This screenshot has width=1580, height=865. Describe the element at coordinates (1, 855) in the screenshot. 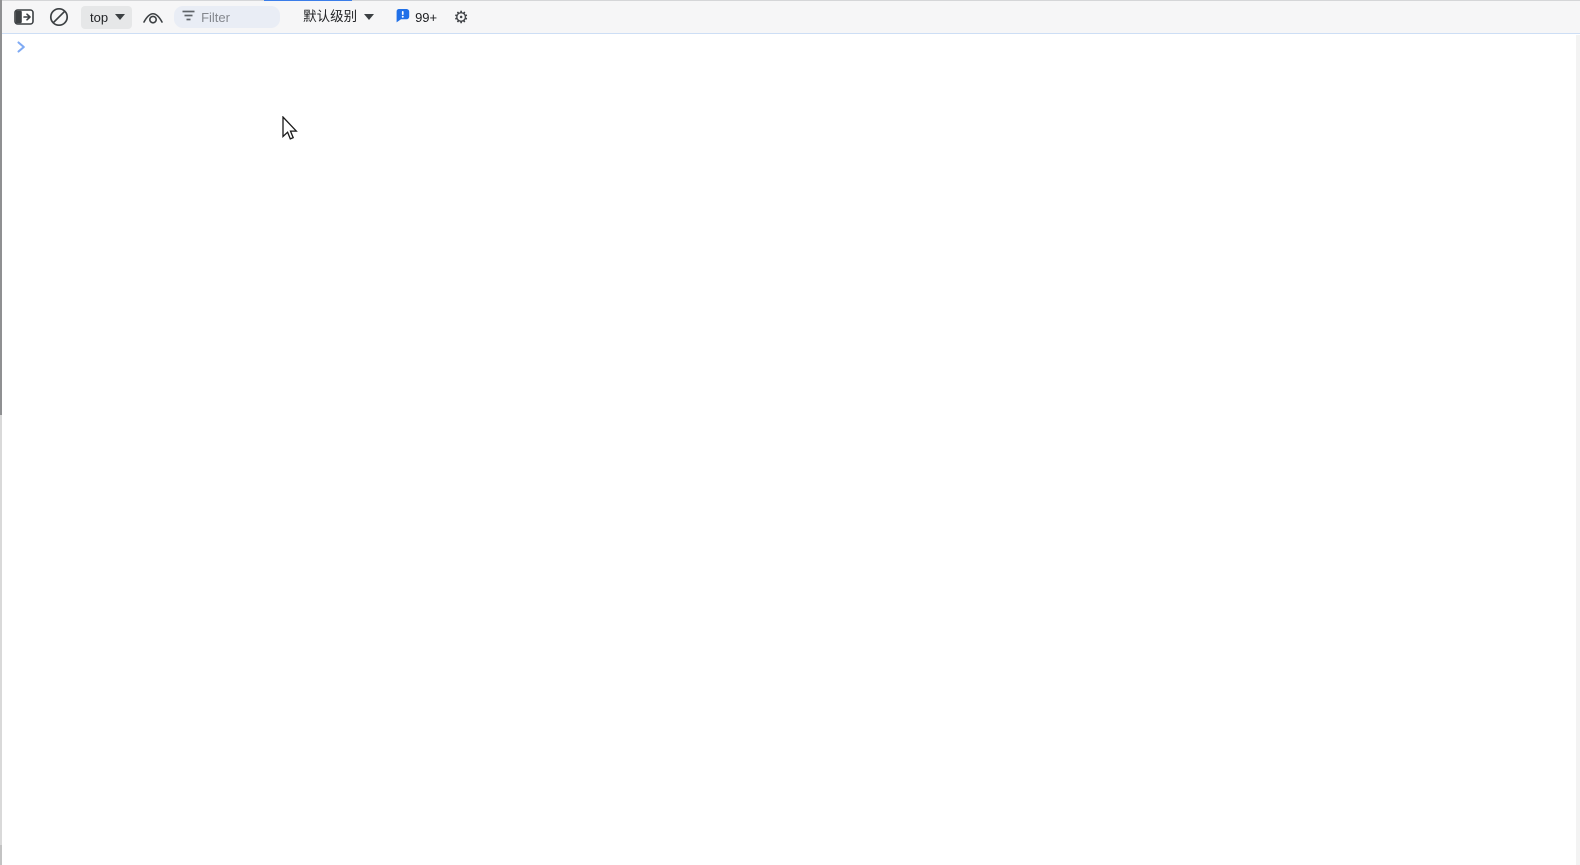

I see `window-edge-left-foot` at that location.